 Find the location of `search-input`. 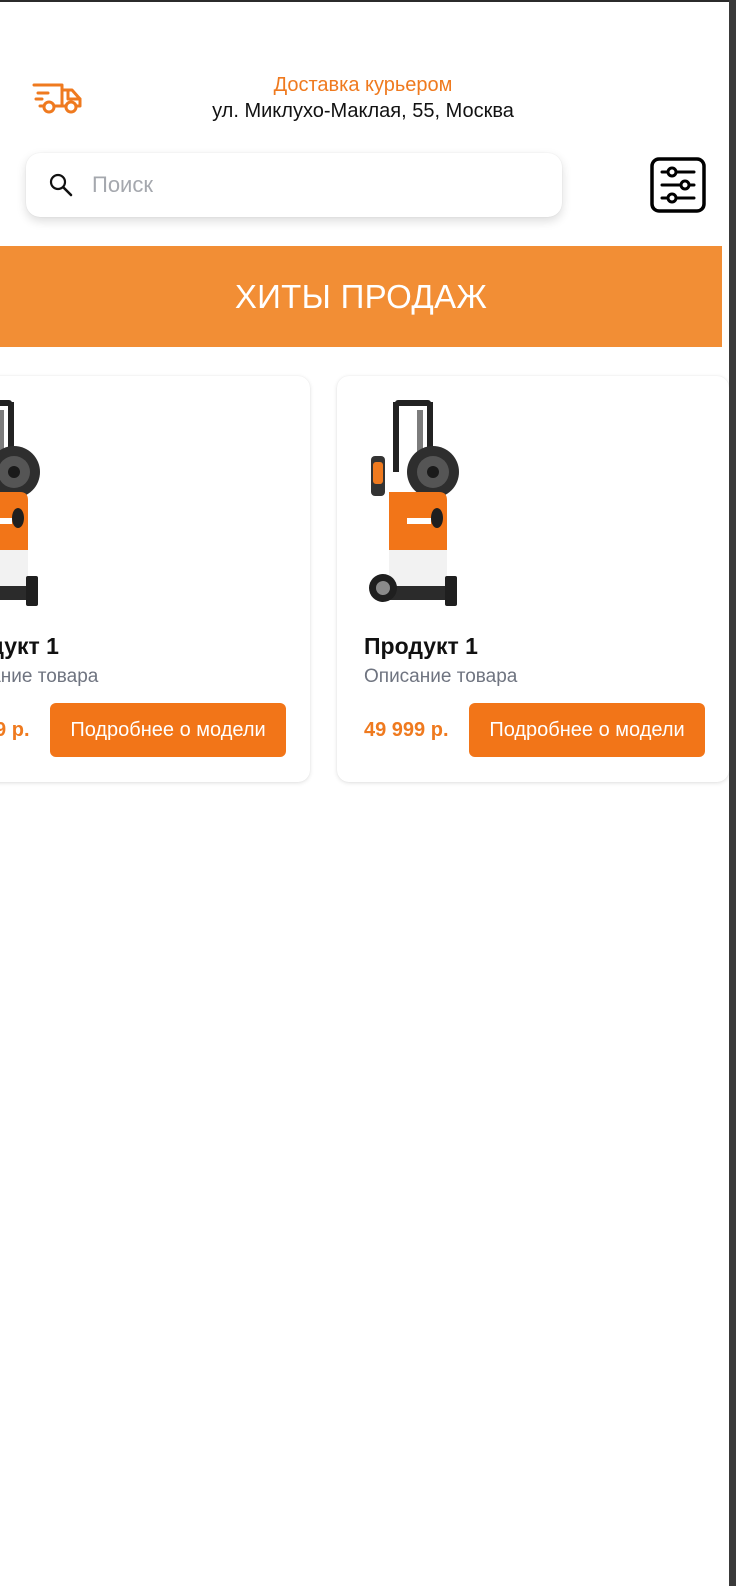

search-input is located at coordinates (312, 185).